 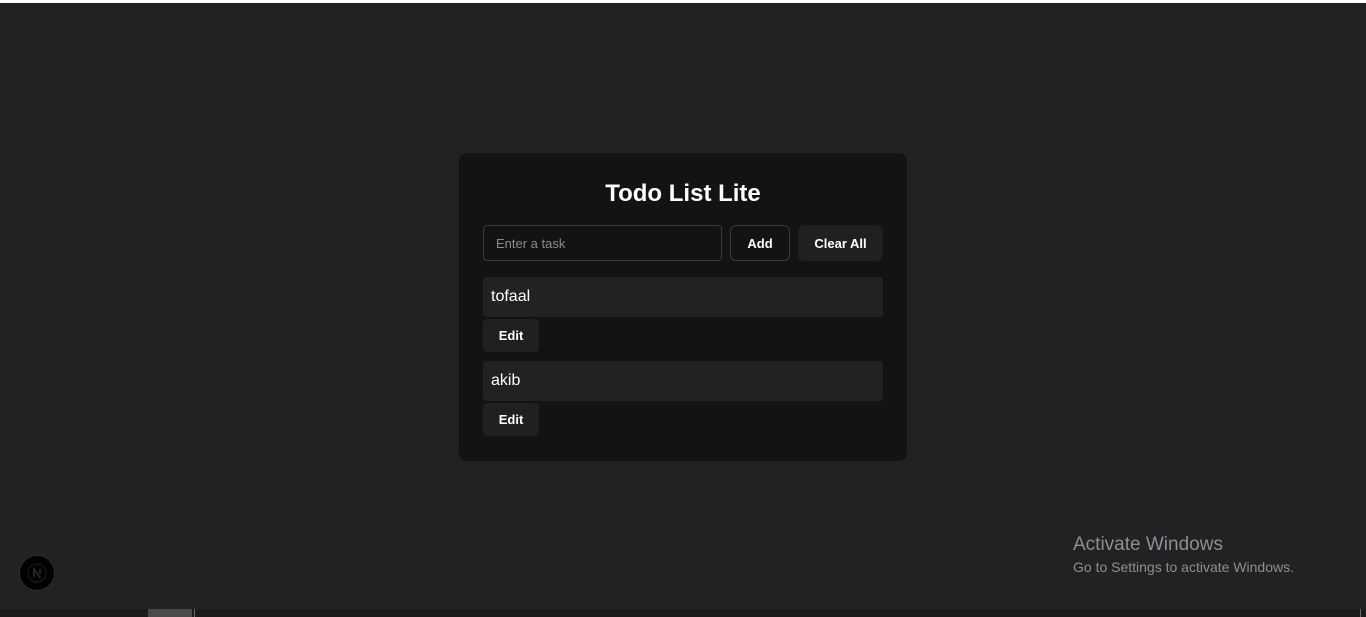 I want to click on nextjs-logo-icon, so click(x=37, y=573).